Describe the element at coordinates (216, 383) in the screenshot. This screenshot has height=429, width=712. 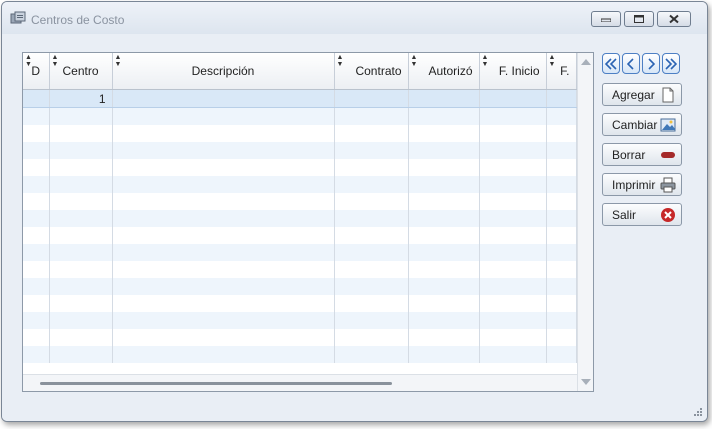
I see `horizontal-scroll-thumb` at that location.